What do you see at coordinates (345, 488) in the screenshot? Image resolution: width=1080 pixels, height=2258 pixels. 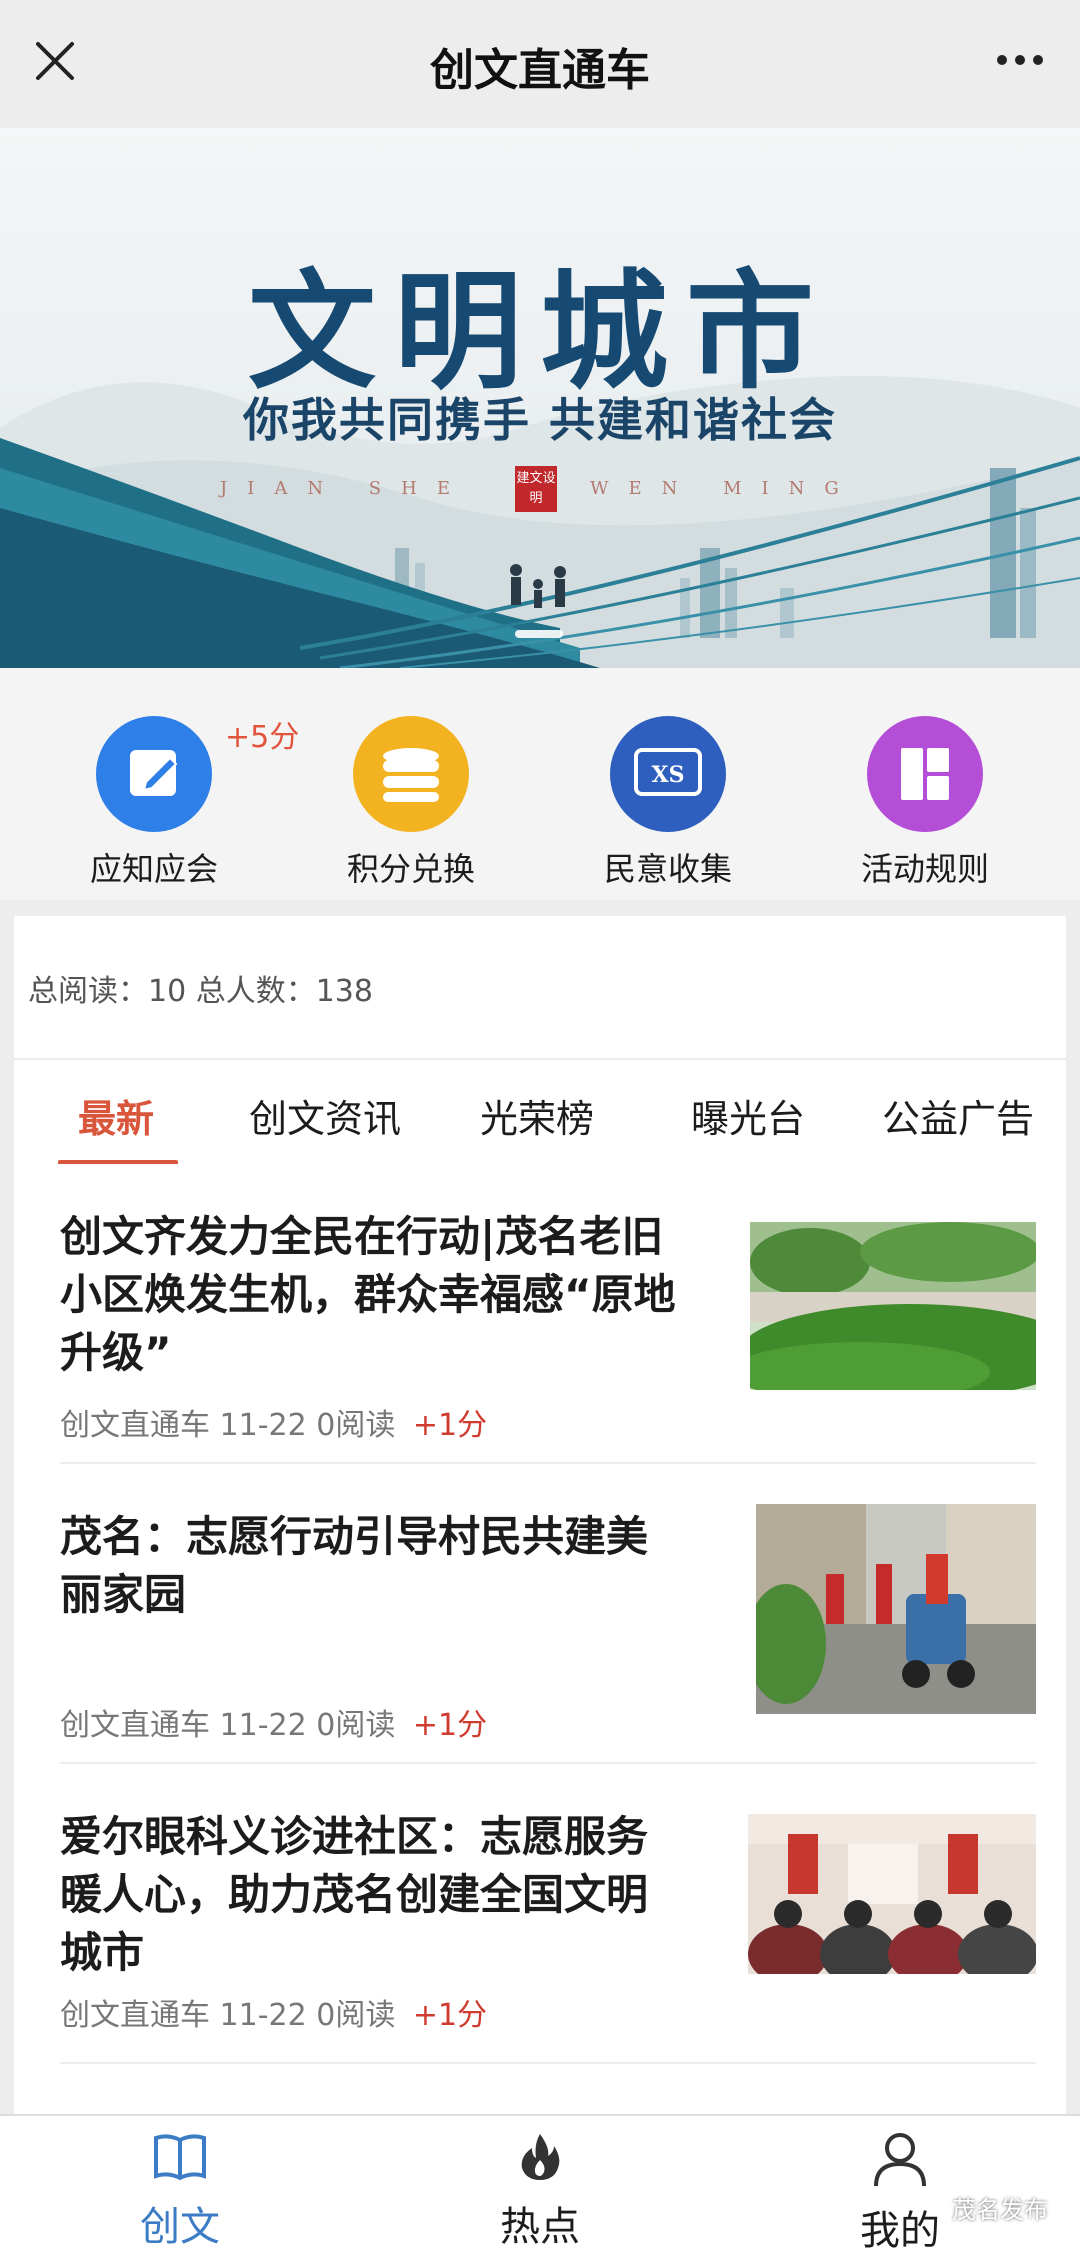 I see `banner-pinyin-left: JIAN SHE` at bounding box center [345, 488].